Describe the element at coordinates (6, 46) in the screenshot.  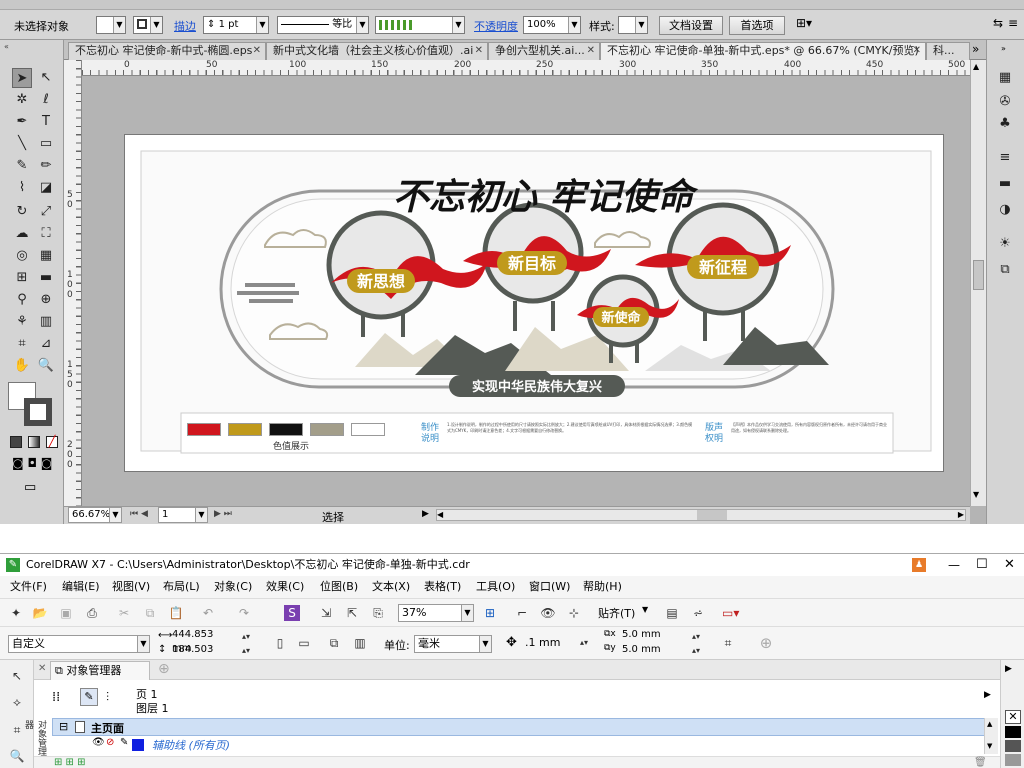
I see `collapse-icon: «` at that location.